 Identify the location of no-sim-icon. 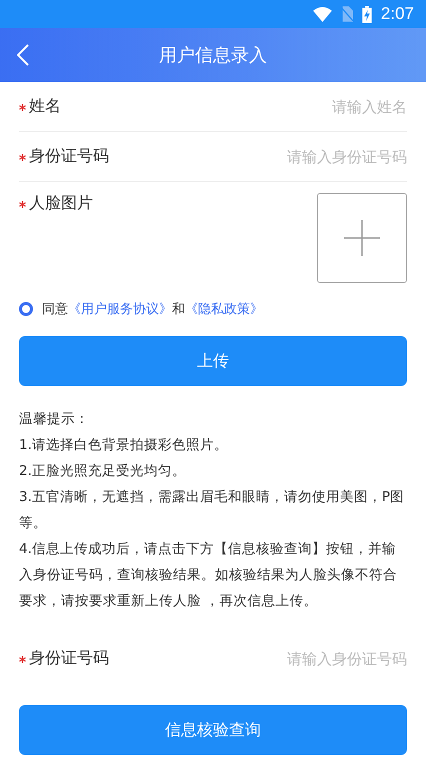
(346, 14).